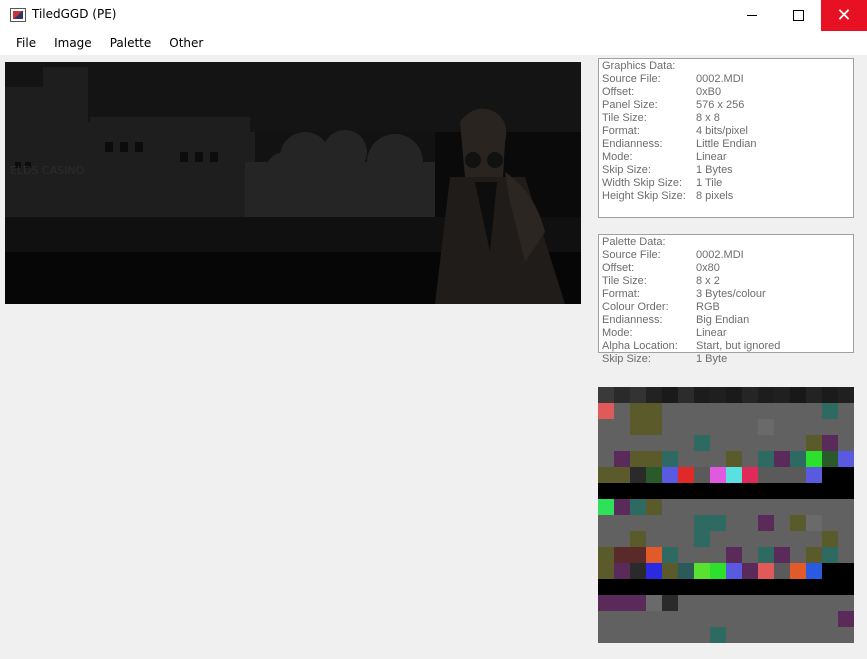 This screenshot has width=867, height=659. What do you see at coordinates (726, 359) in the screenshot?
I see `info-row: Skip Size: 1 Byte` at bounding box center [726, 359].